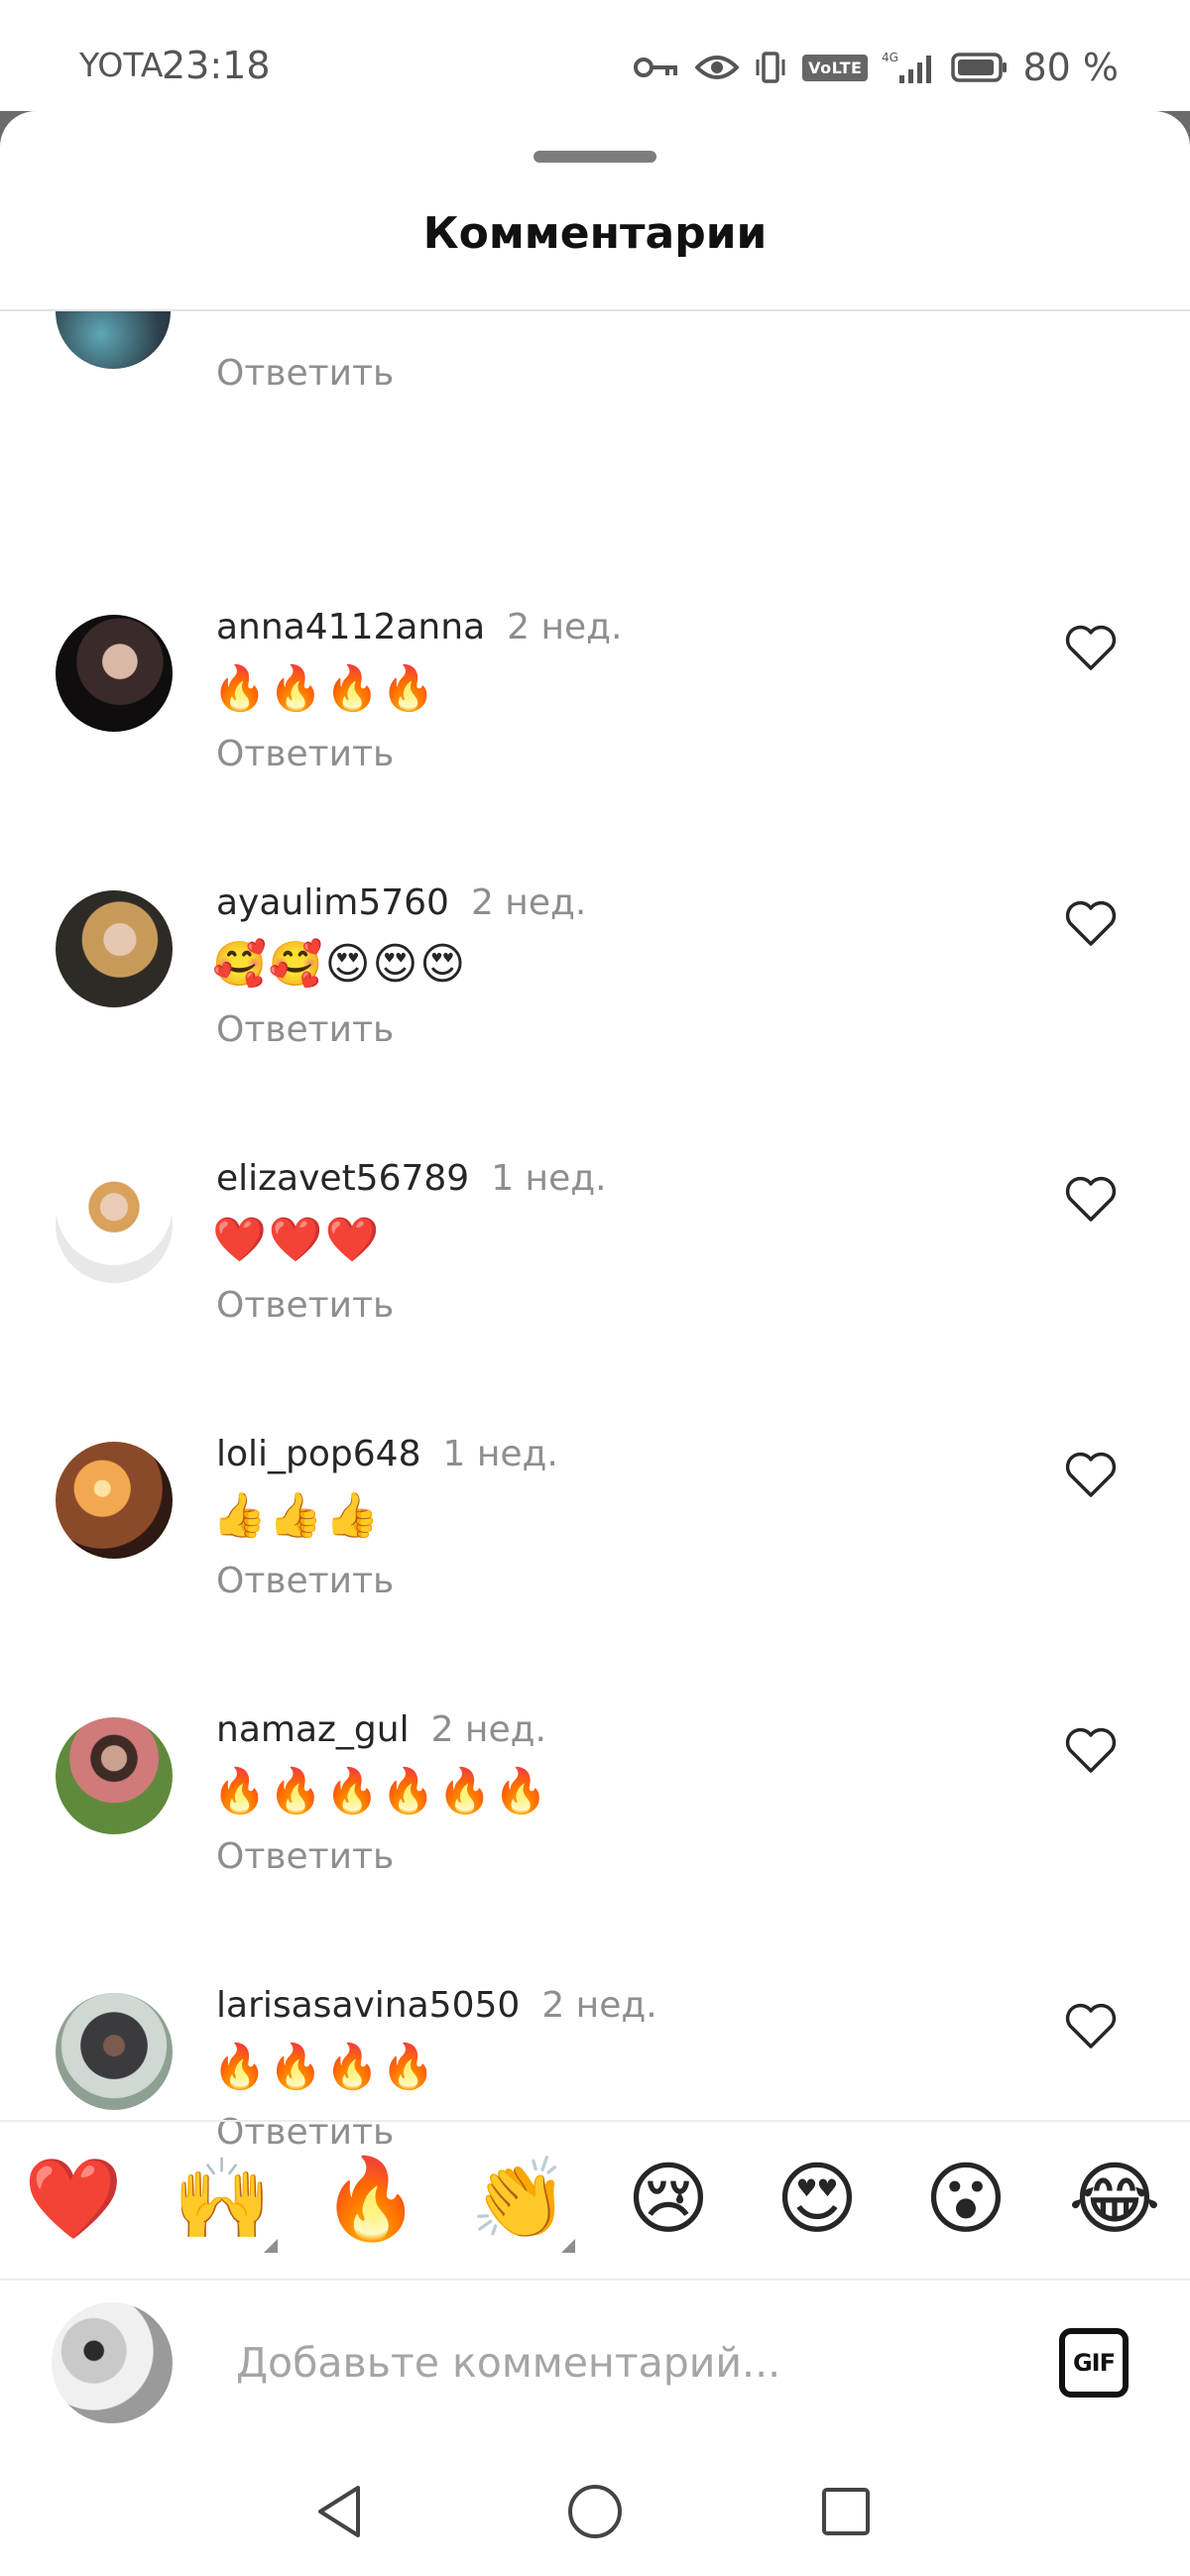  What do you see at coordinates (595, 700) in the screenshot?
I see `comment-item: anna4112anna 2 нед. 🔥🔥🔥🔥 Ответить` at bounding box center [595, 700].